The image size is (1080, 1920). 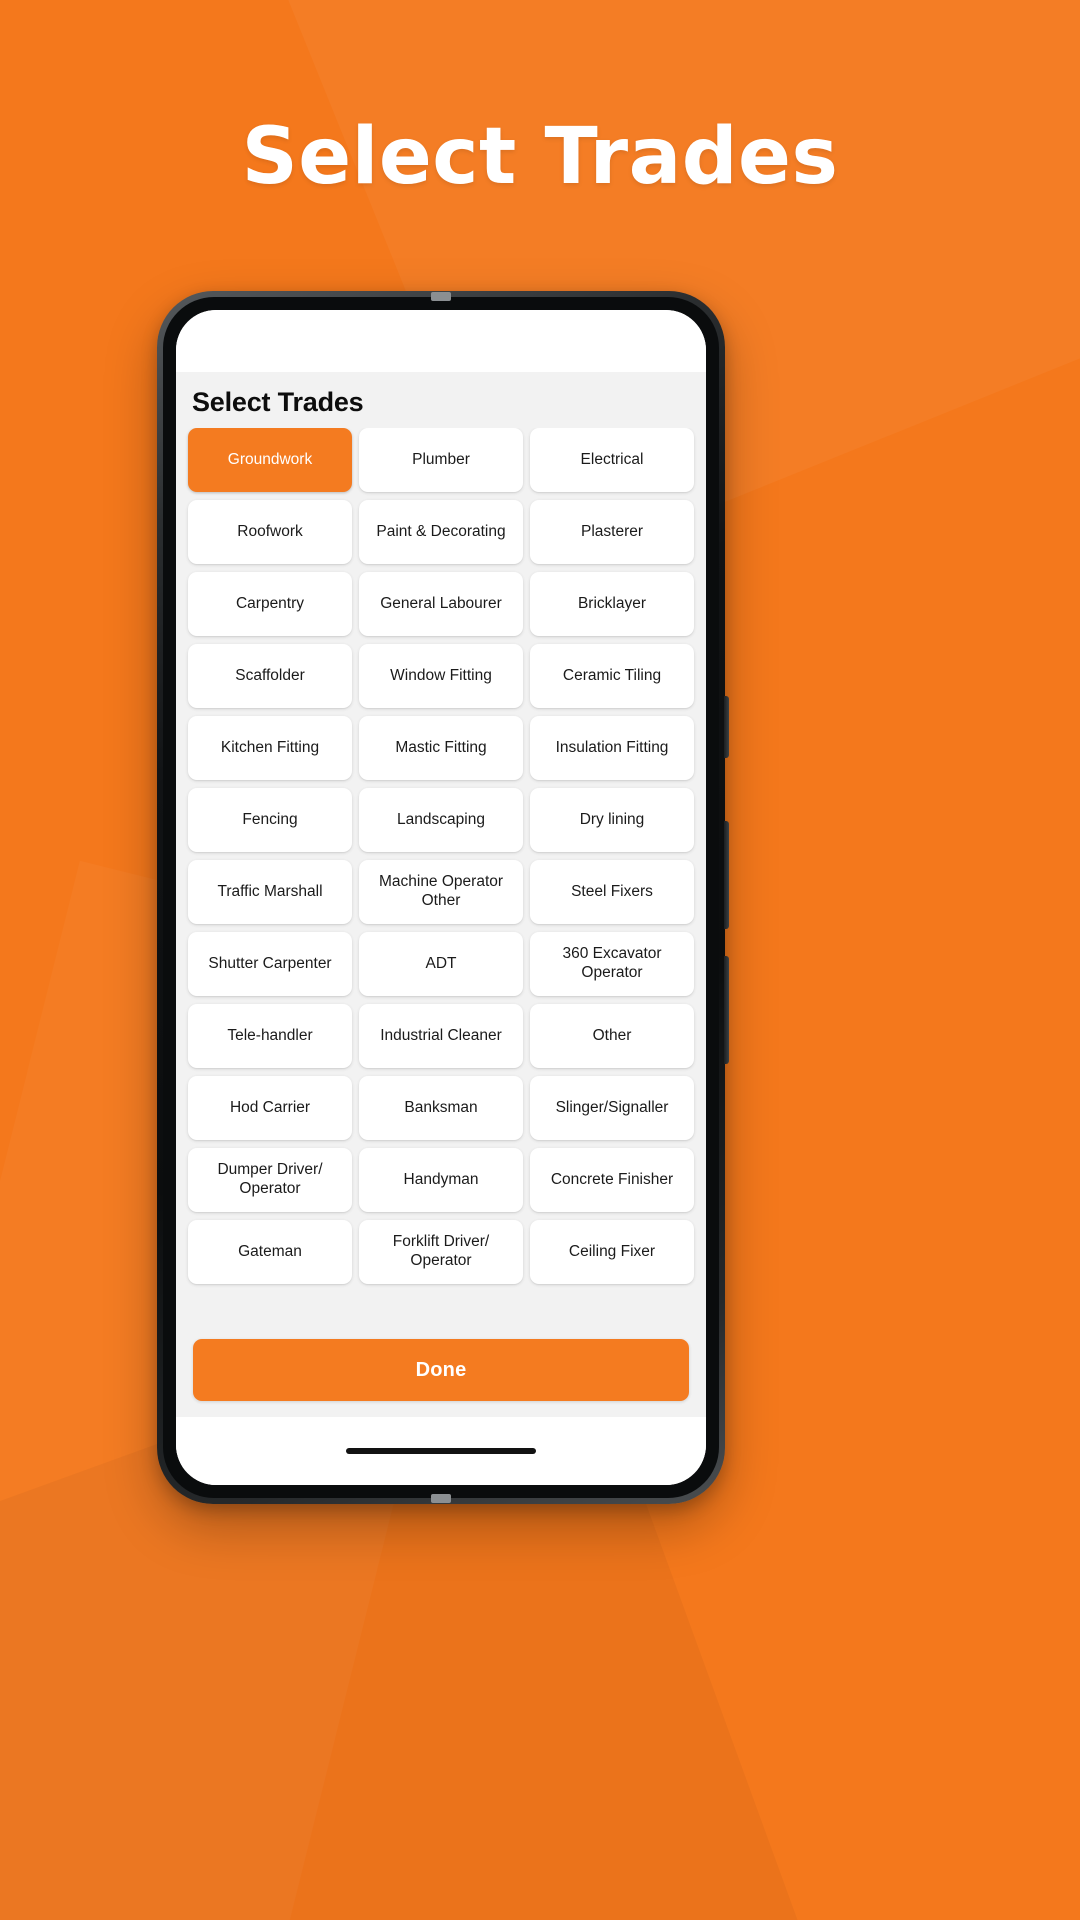 I want to click on trade-chip: Plasterer, so click(x=612, y=532).